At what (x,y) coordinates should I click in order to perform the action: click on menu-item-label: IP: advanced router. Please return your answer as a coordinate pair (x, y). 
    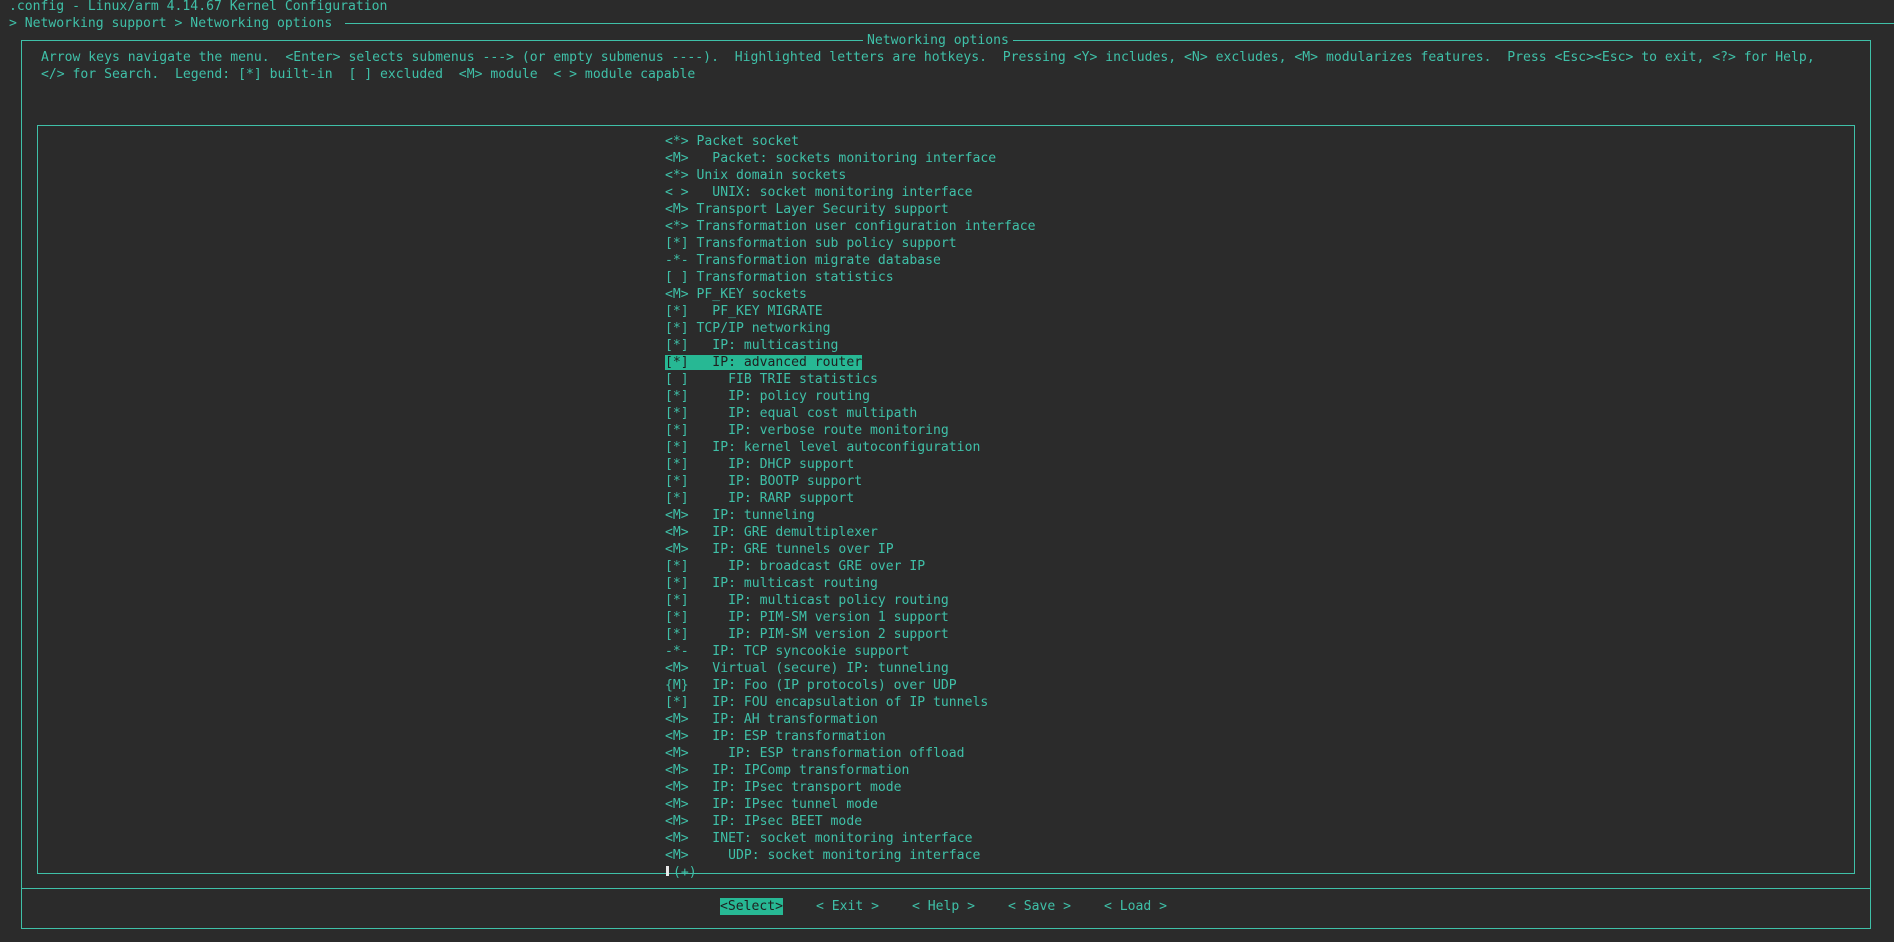
    Looking at the image, I should click on (775, 362).